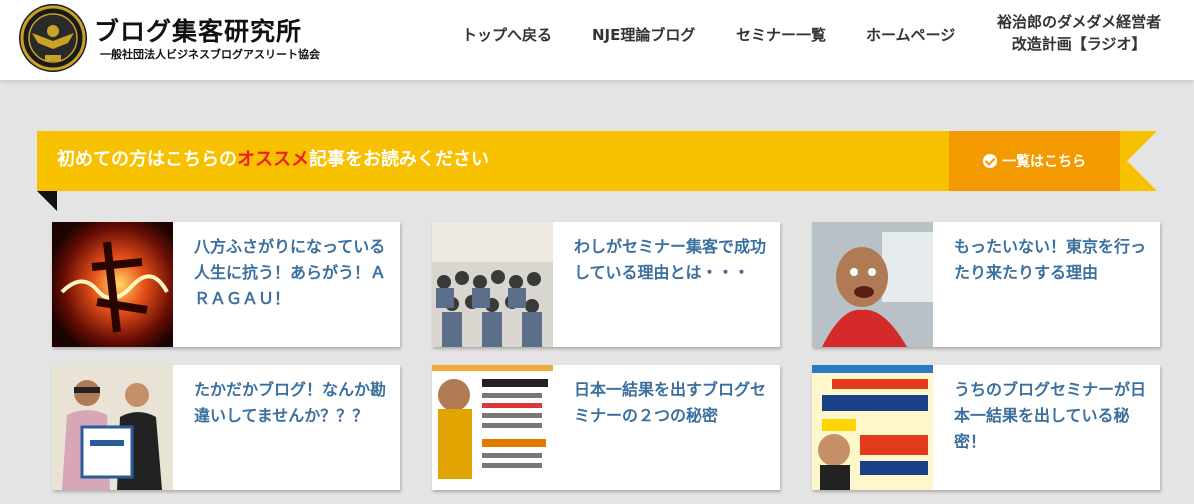 This screenshot has width=1194, height=504. Describe the element at coordinates (672, 403) in the screenshot. I see `article-title: 日本一結果を出すブログセミナーの２つの秘密` at that location.